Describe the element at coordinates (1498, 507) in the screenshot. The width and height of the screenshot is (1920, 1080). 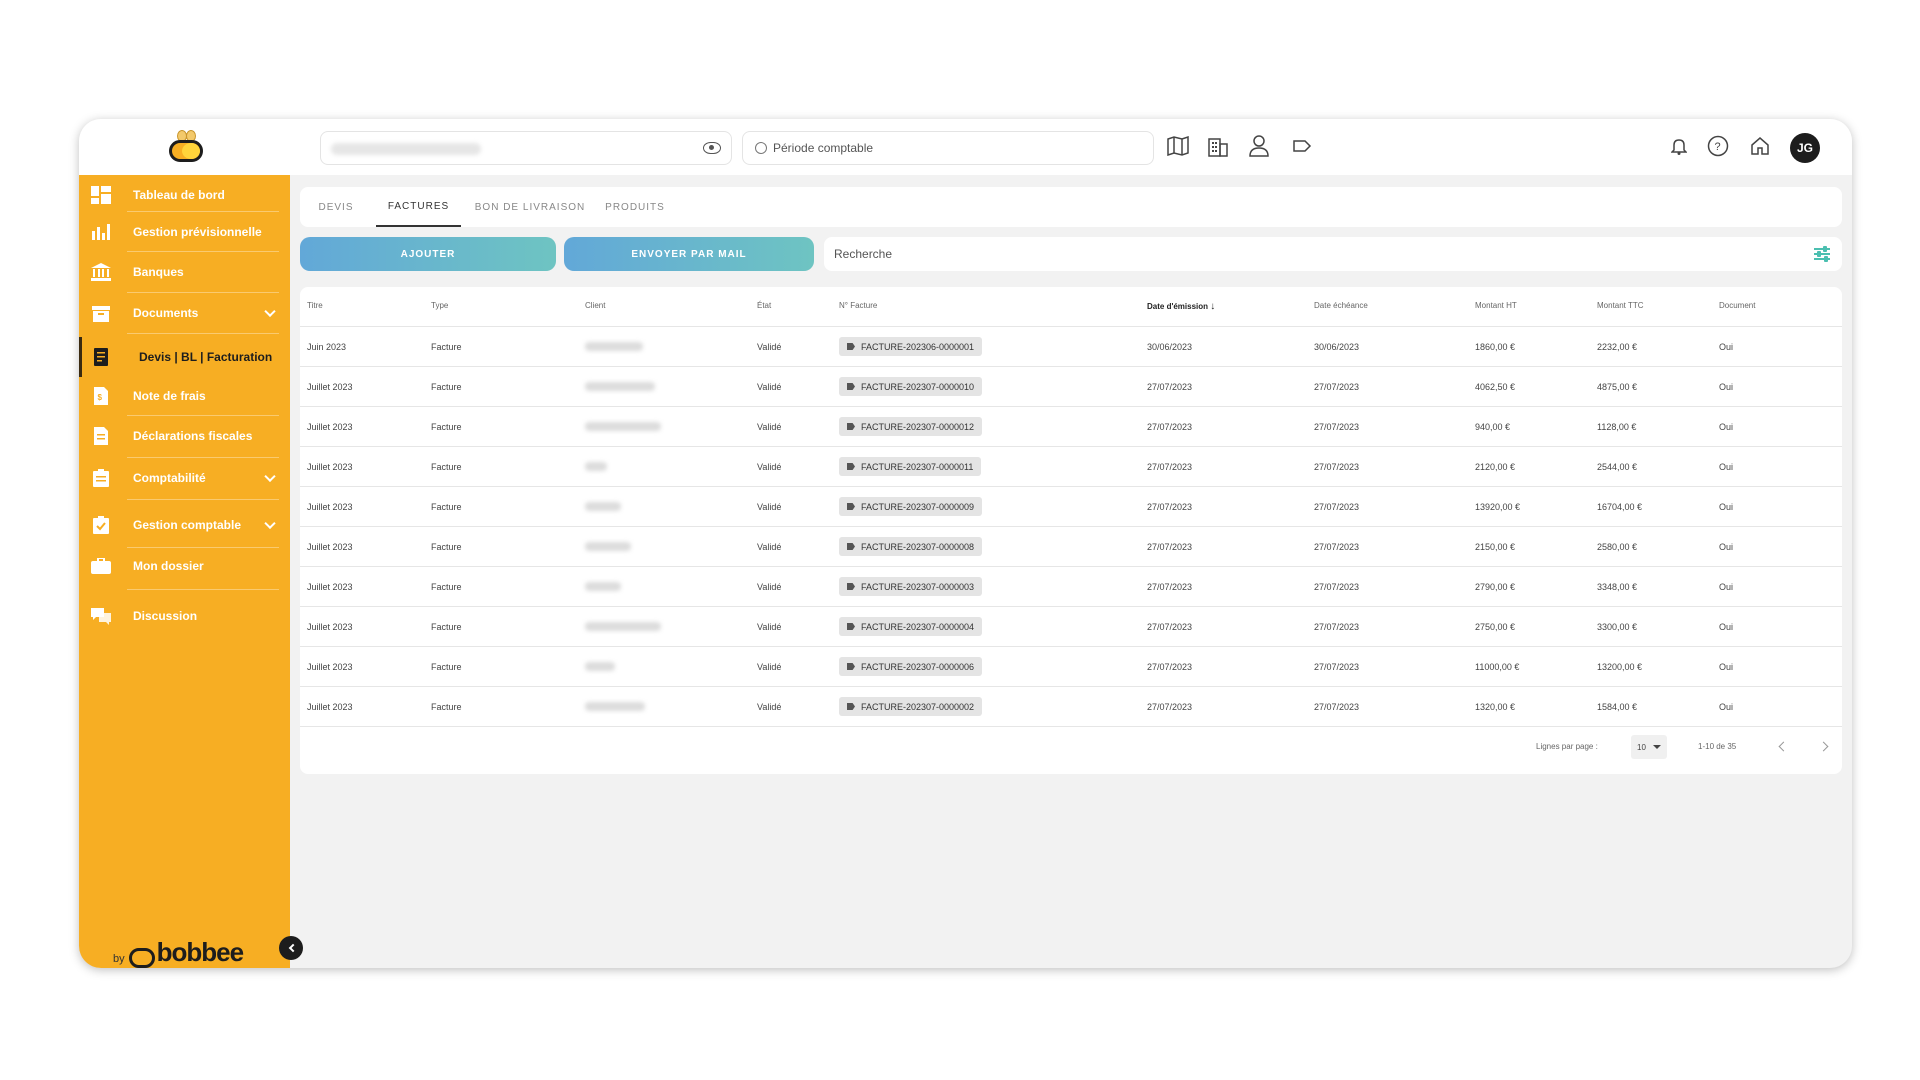
I see `cell-montant-ht: 13920,00 €` at that location.